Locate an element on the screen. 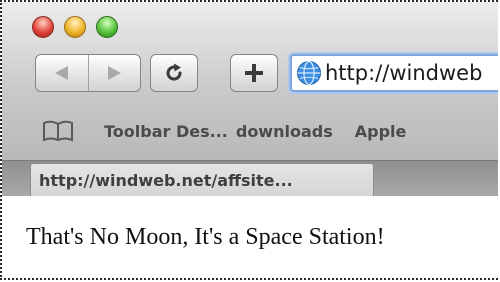  window-controls is located at coordinates (75, 27).